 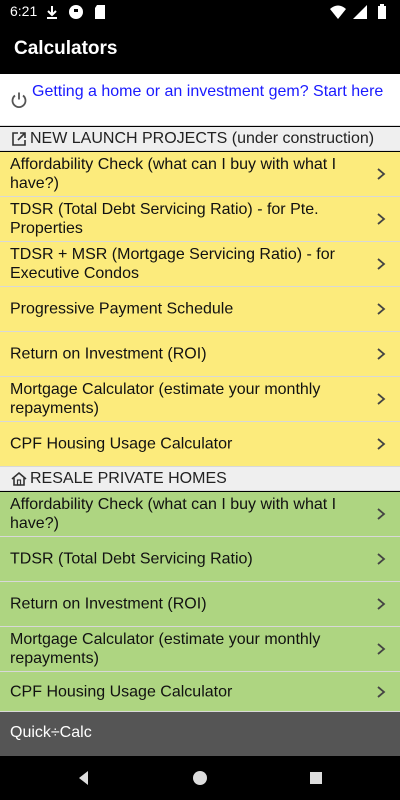 I want to click on download-icon, so click(x=52, y=12).